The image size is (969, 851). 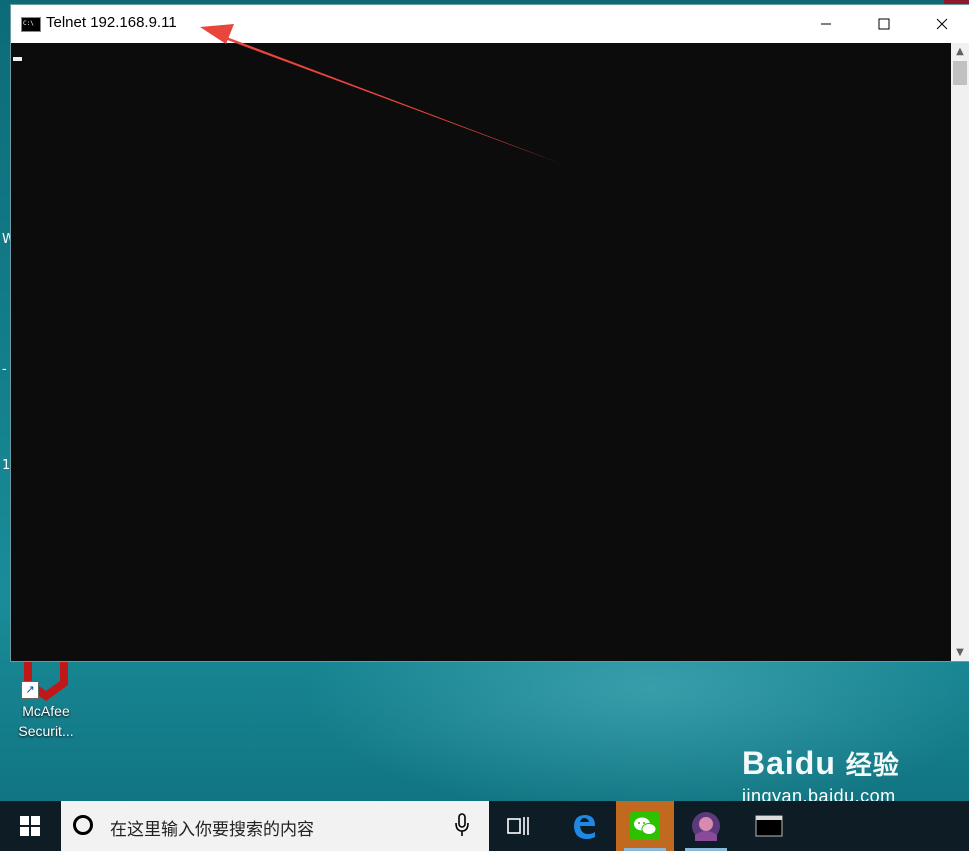 I want to click on baidu-watermark: Baidu 经验 jingyan.baidu.com, so click(x=821, y=773).